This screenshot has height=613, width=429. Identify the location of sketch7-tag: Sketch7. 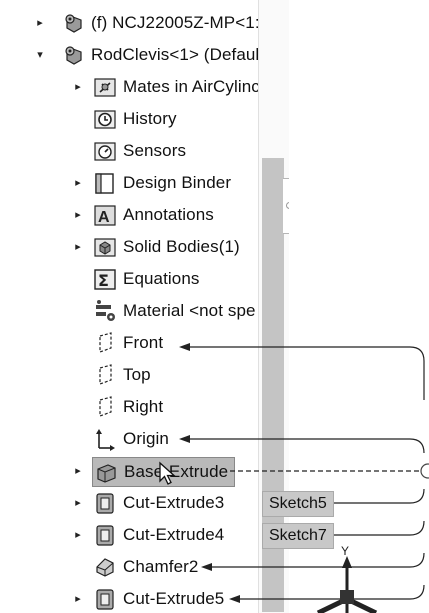
(298, 536).